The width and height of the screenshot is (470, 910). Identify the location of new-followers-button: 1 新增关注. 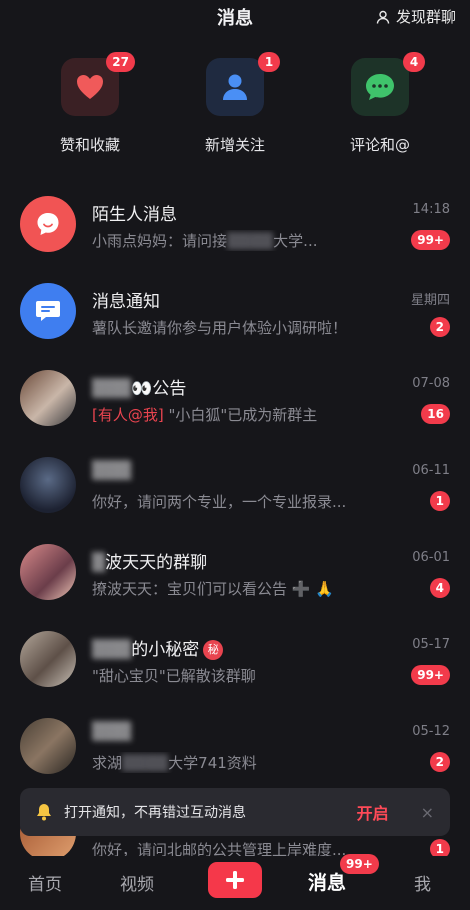
(235, 103).